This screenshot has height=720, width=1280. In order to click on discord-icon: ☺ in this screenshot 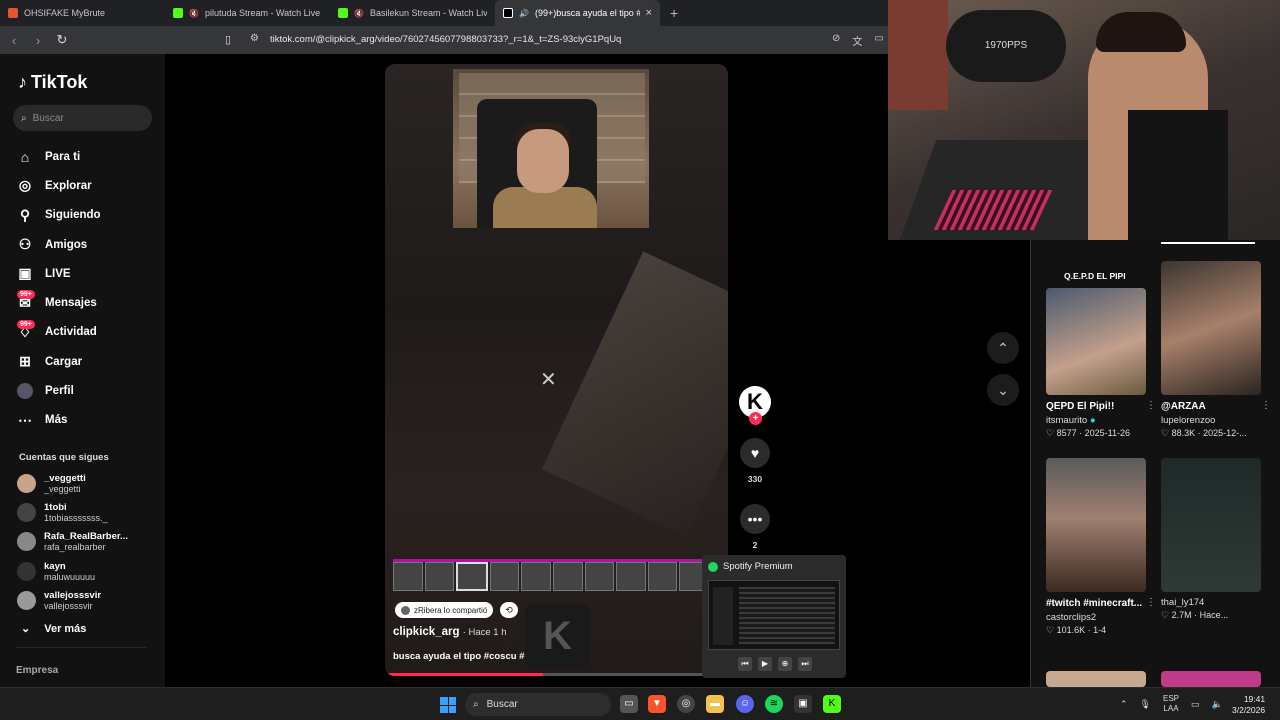, I will do `click(745, 704)`.